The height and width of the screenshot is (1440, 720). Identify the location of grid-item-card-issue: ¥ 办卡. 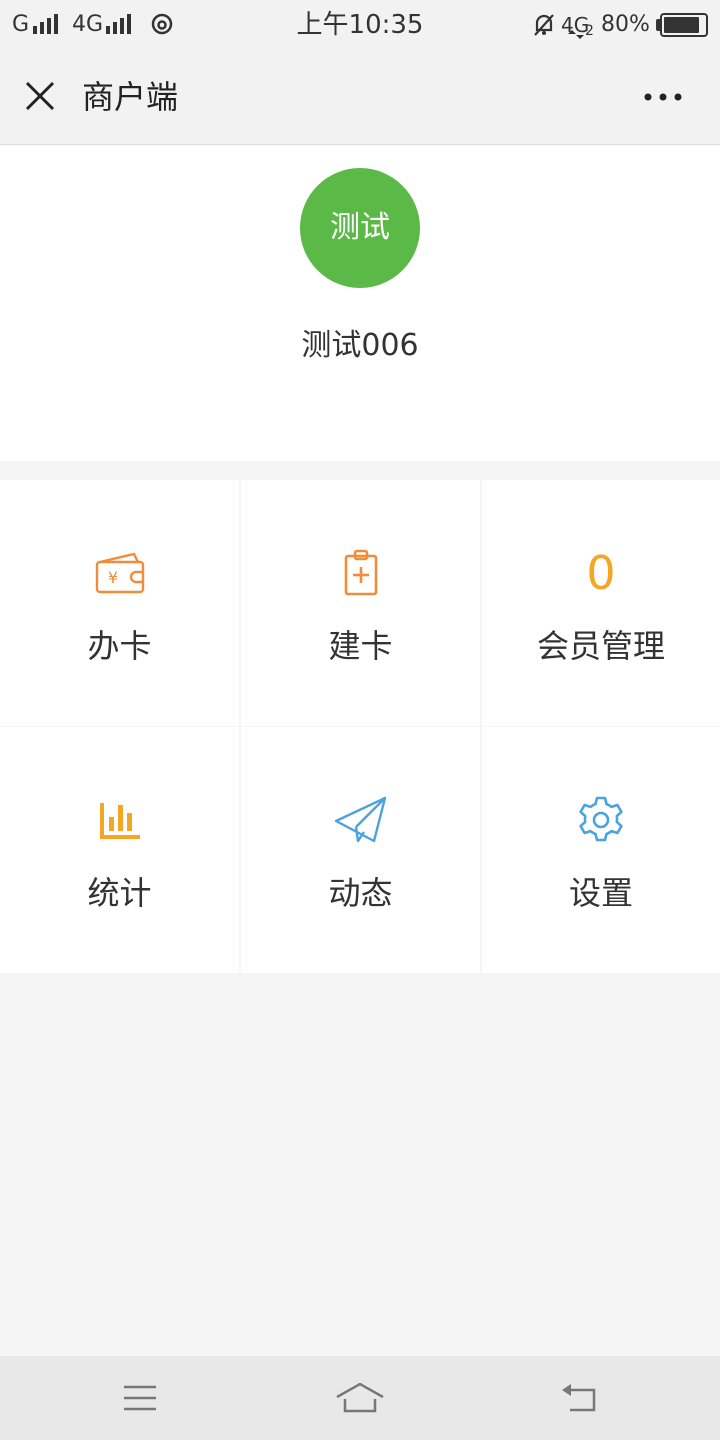
(119, 603).